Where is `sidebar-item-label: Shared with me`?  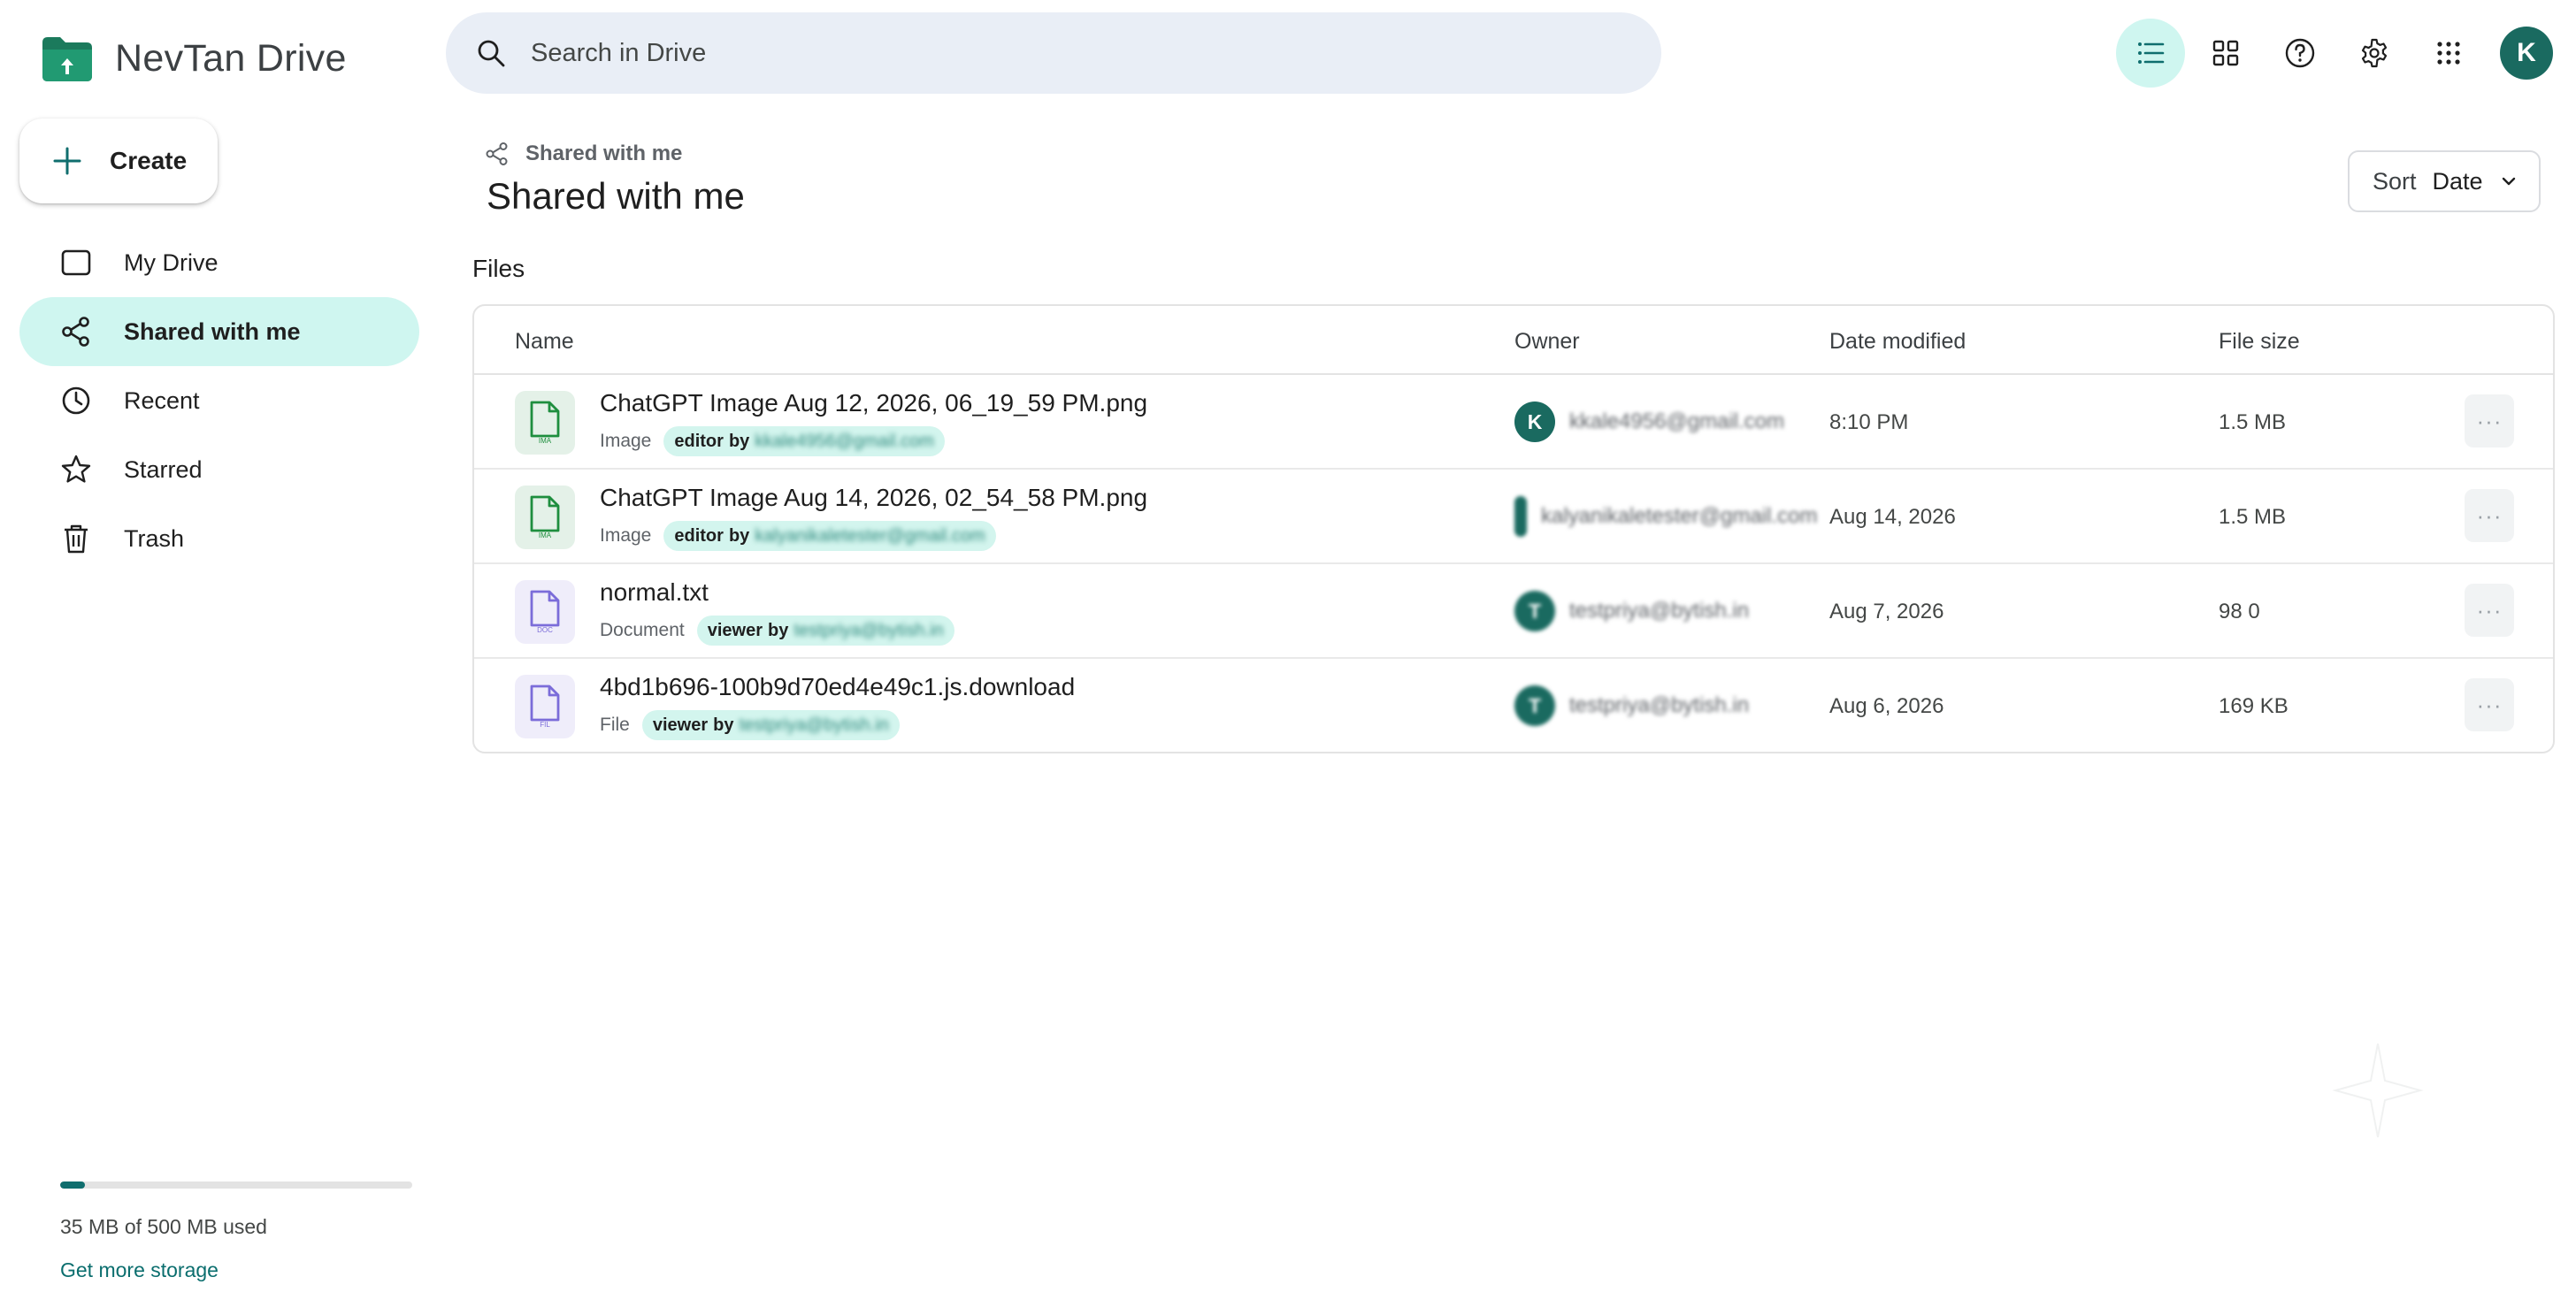 sidebar-item-label: Shared with me is located at coordinates (212, 331).